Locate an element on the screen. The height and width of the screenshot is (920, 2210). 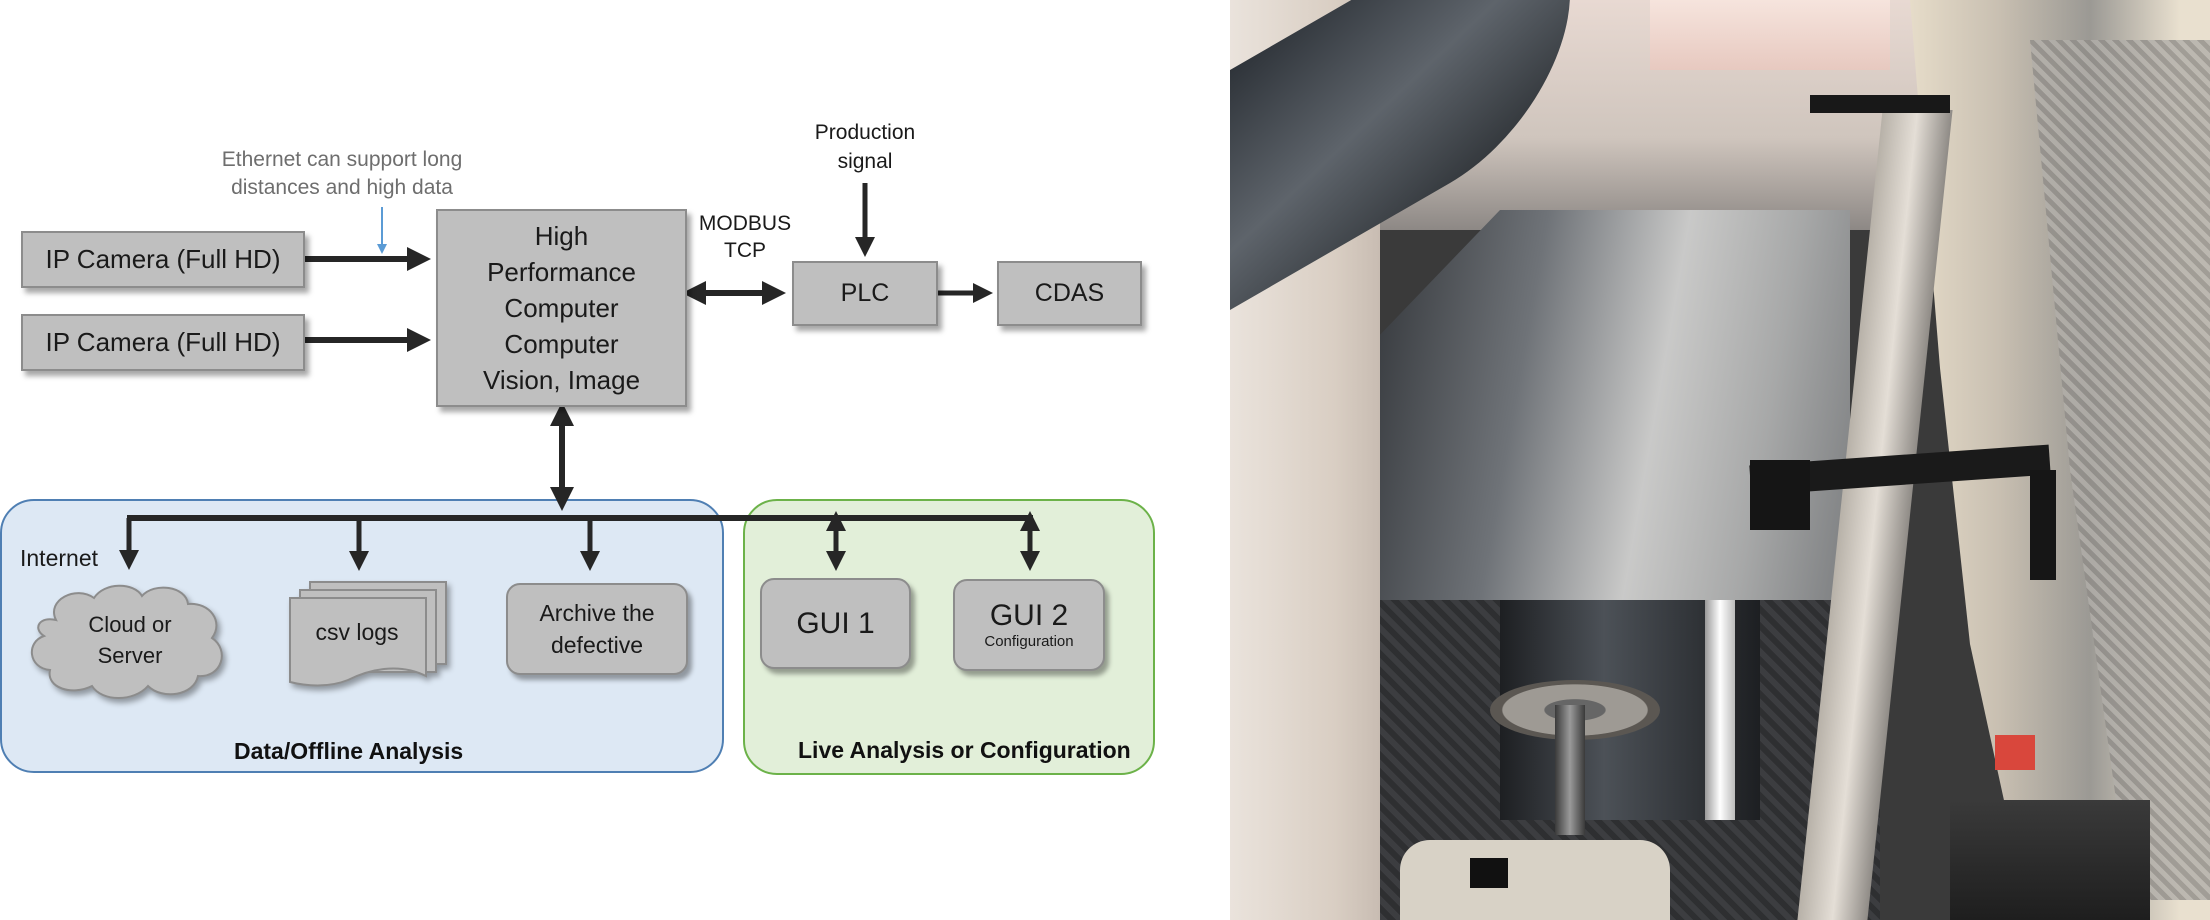
computer-label-line1: High is located at coordinates (561, 236).